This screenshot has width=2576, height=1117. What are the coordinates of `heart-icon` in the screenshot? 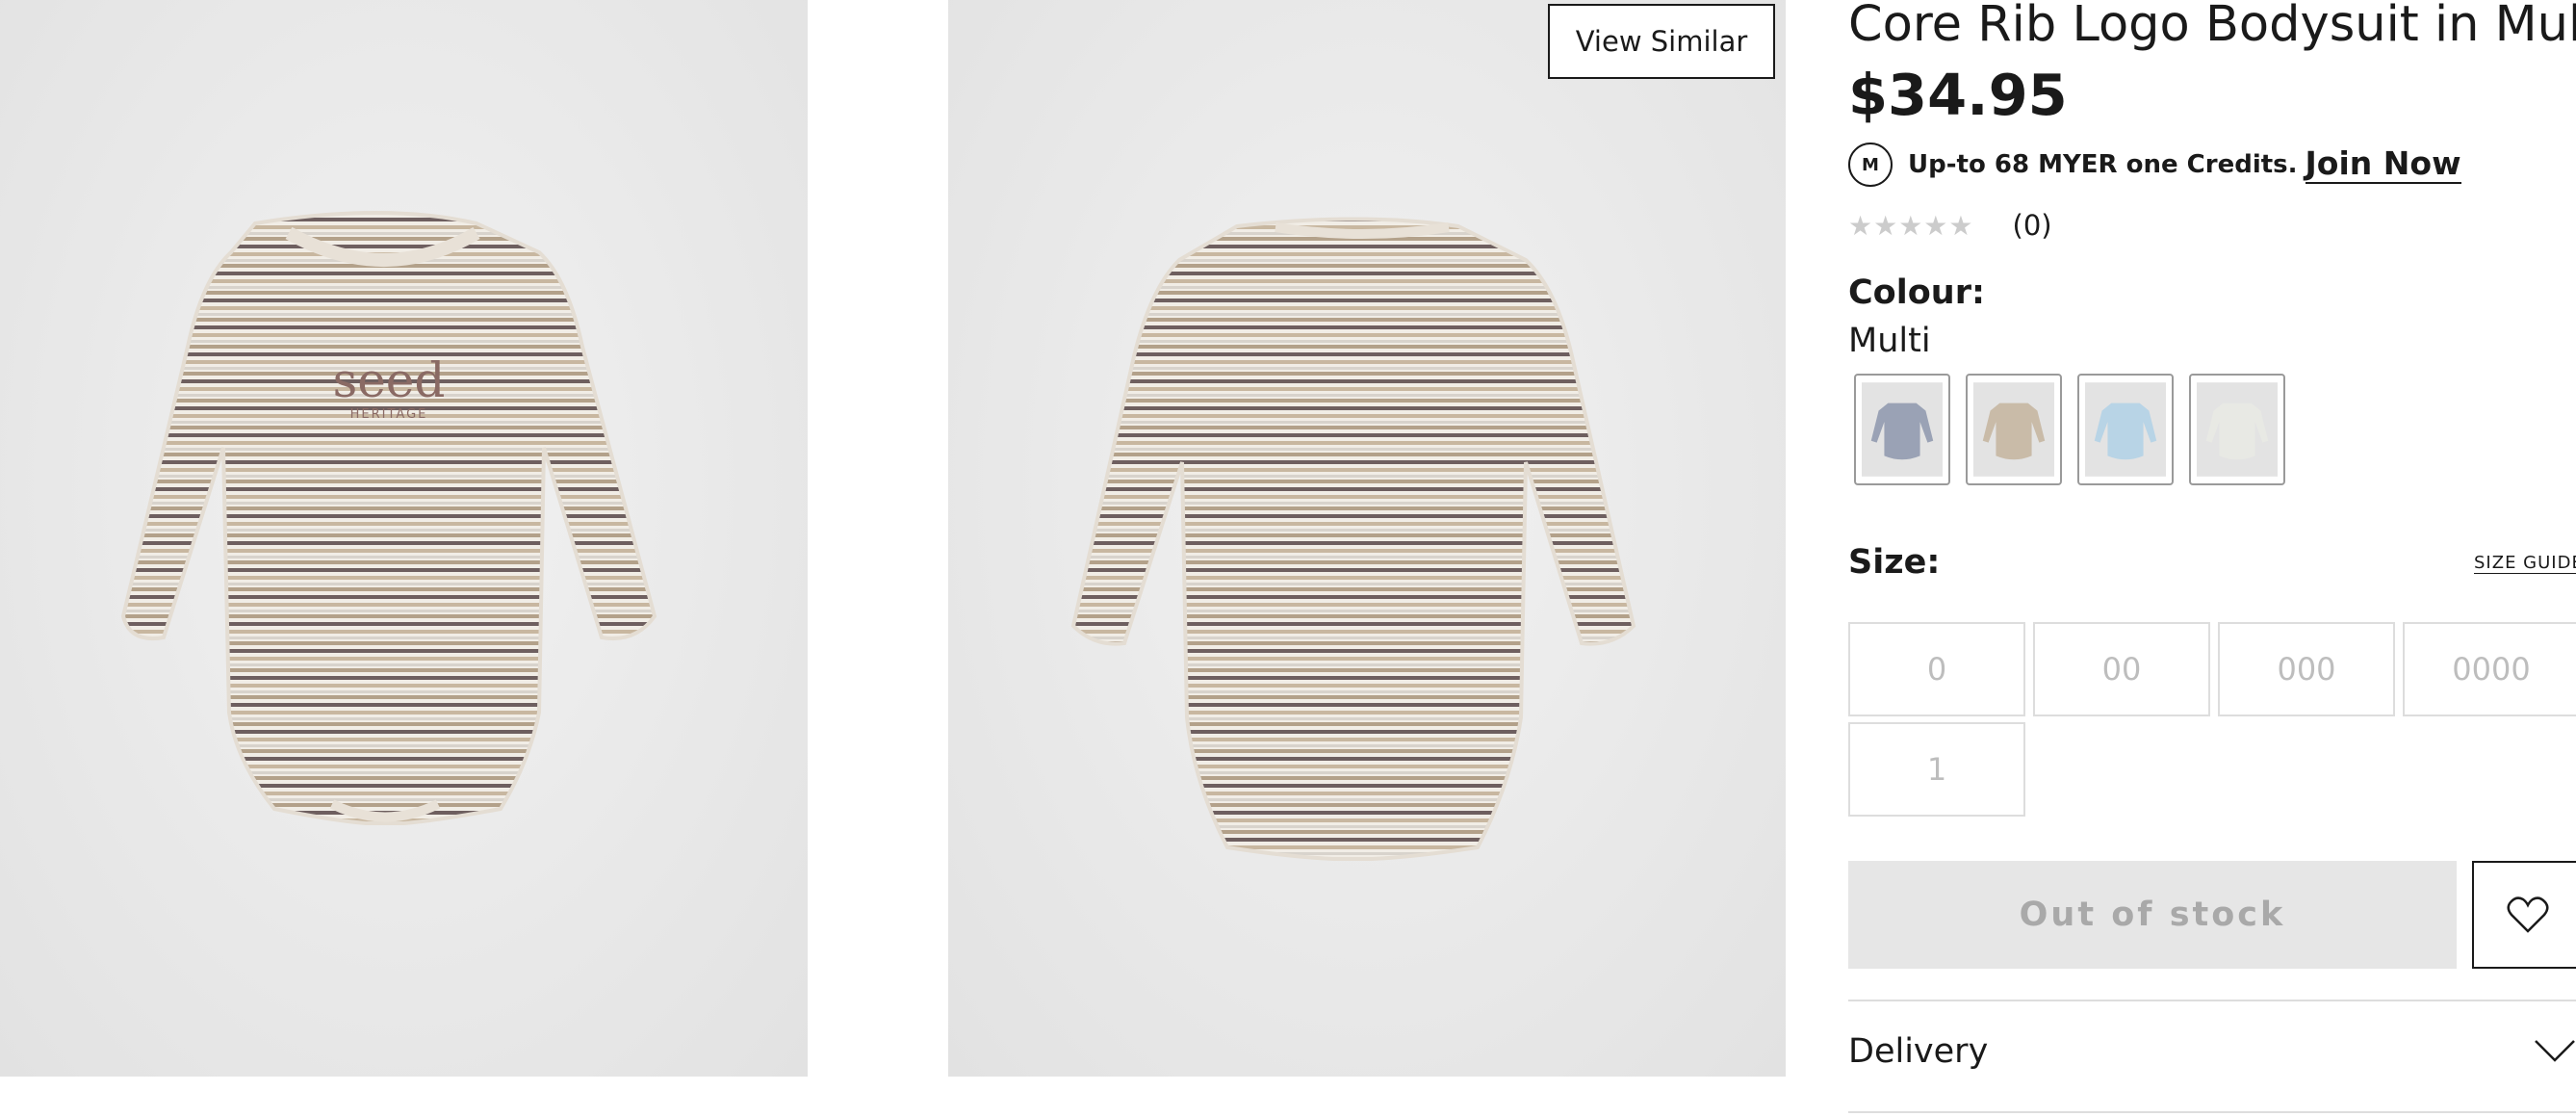 It's located at (2528, 915).